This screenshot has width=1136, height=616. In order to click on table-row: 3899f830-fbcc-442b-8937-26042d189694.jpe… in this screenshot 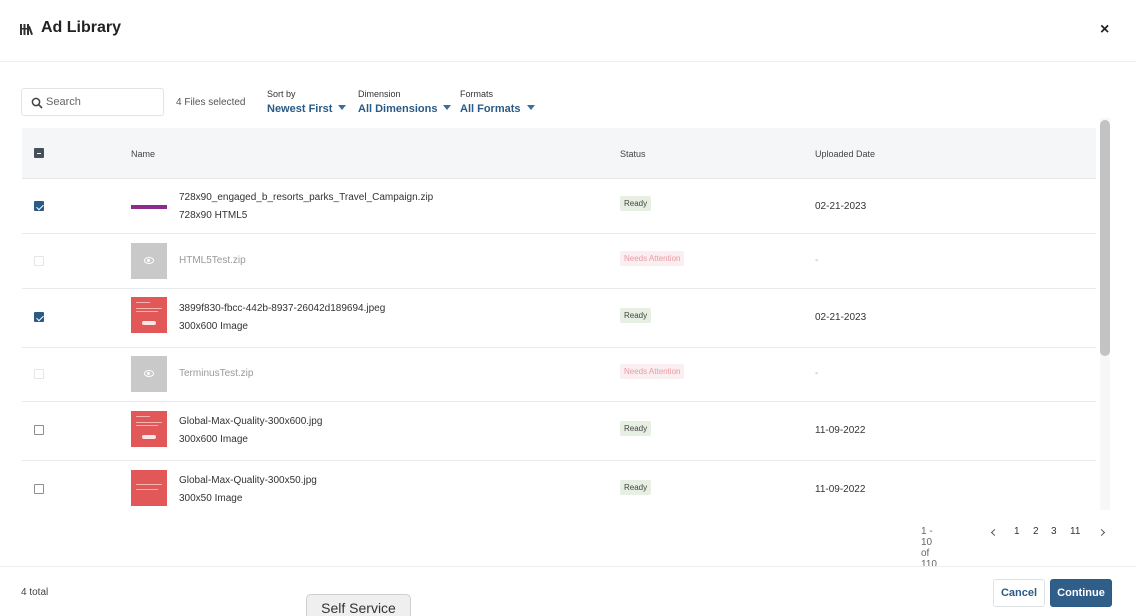, I will do `click(559, 318)`.